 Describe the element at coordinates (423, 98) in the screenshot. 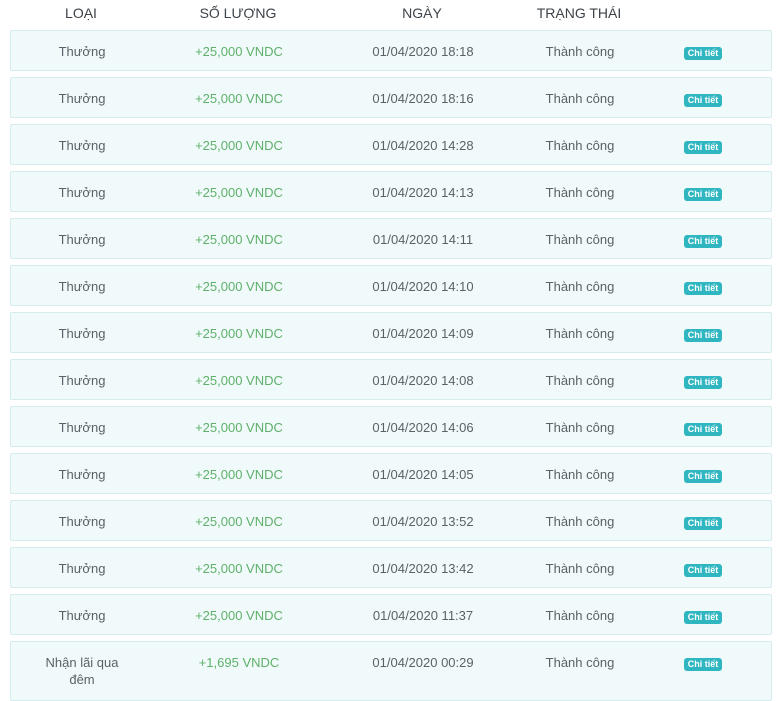

I see `row-date: 01/04/2020 18:16` at that location.